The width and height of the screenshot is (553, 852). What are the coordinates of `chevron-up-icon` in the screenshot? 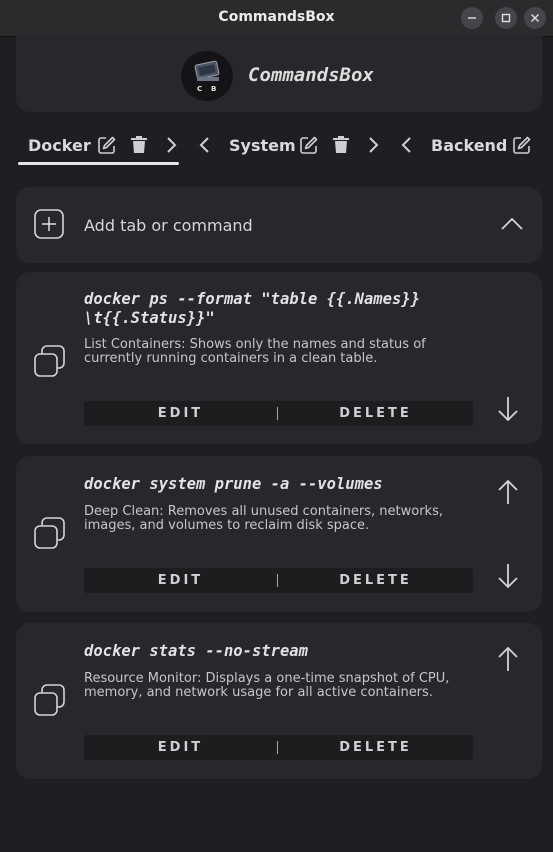 It's located at (512, 224).